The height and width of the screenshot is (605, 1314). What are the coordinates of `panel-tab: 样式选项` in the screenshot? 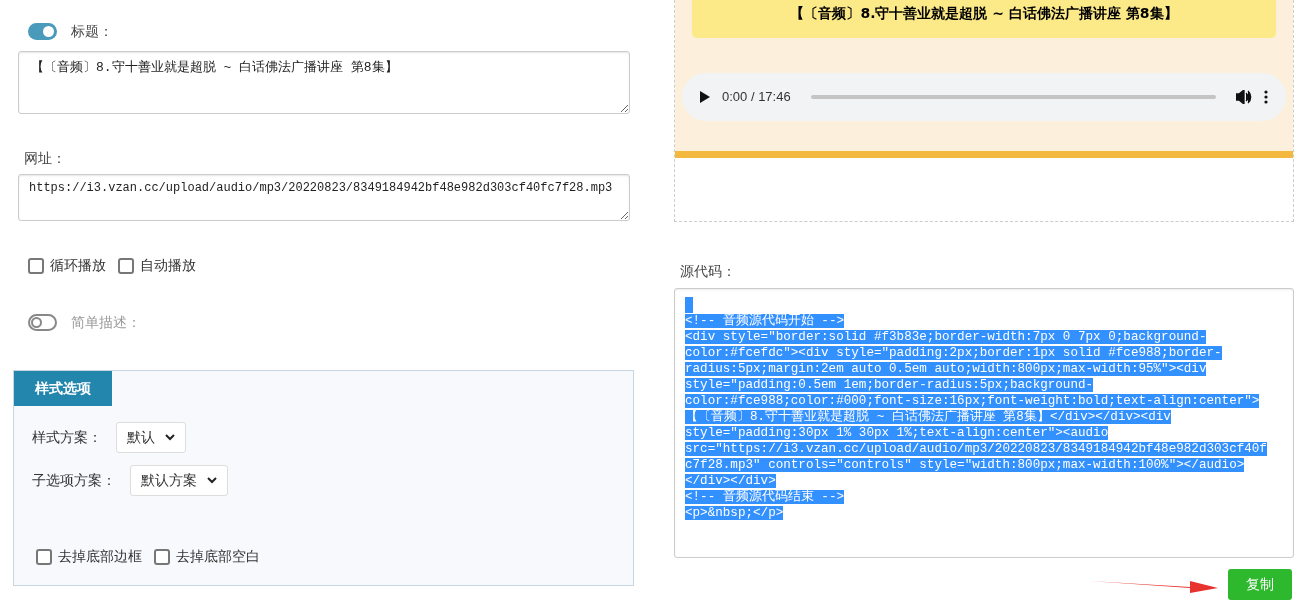 It's located at (63, 388).